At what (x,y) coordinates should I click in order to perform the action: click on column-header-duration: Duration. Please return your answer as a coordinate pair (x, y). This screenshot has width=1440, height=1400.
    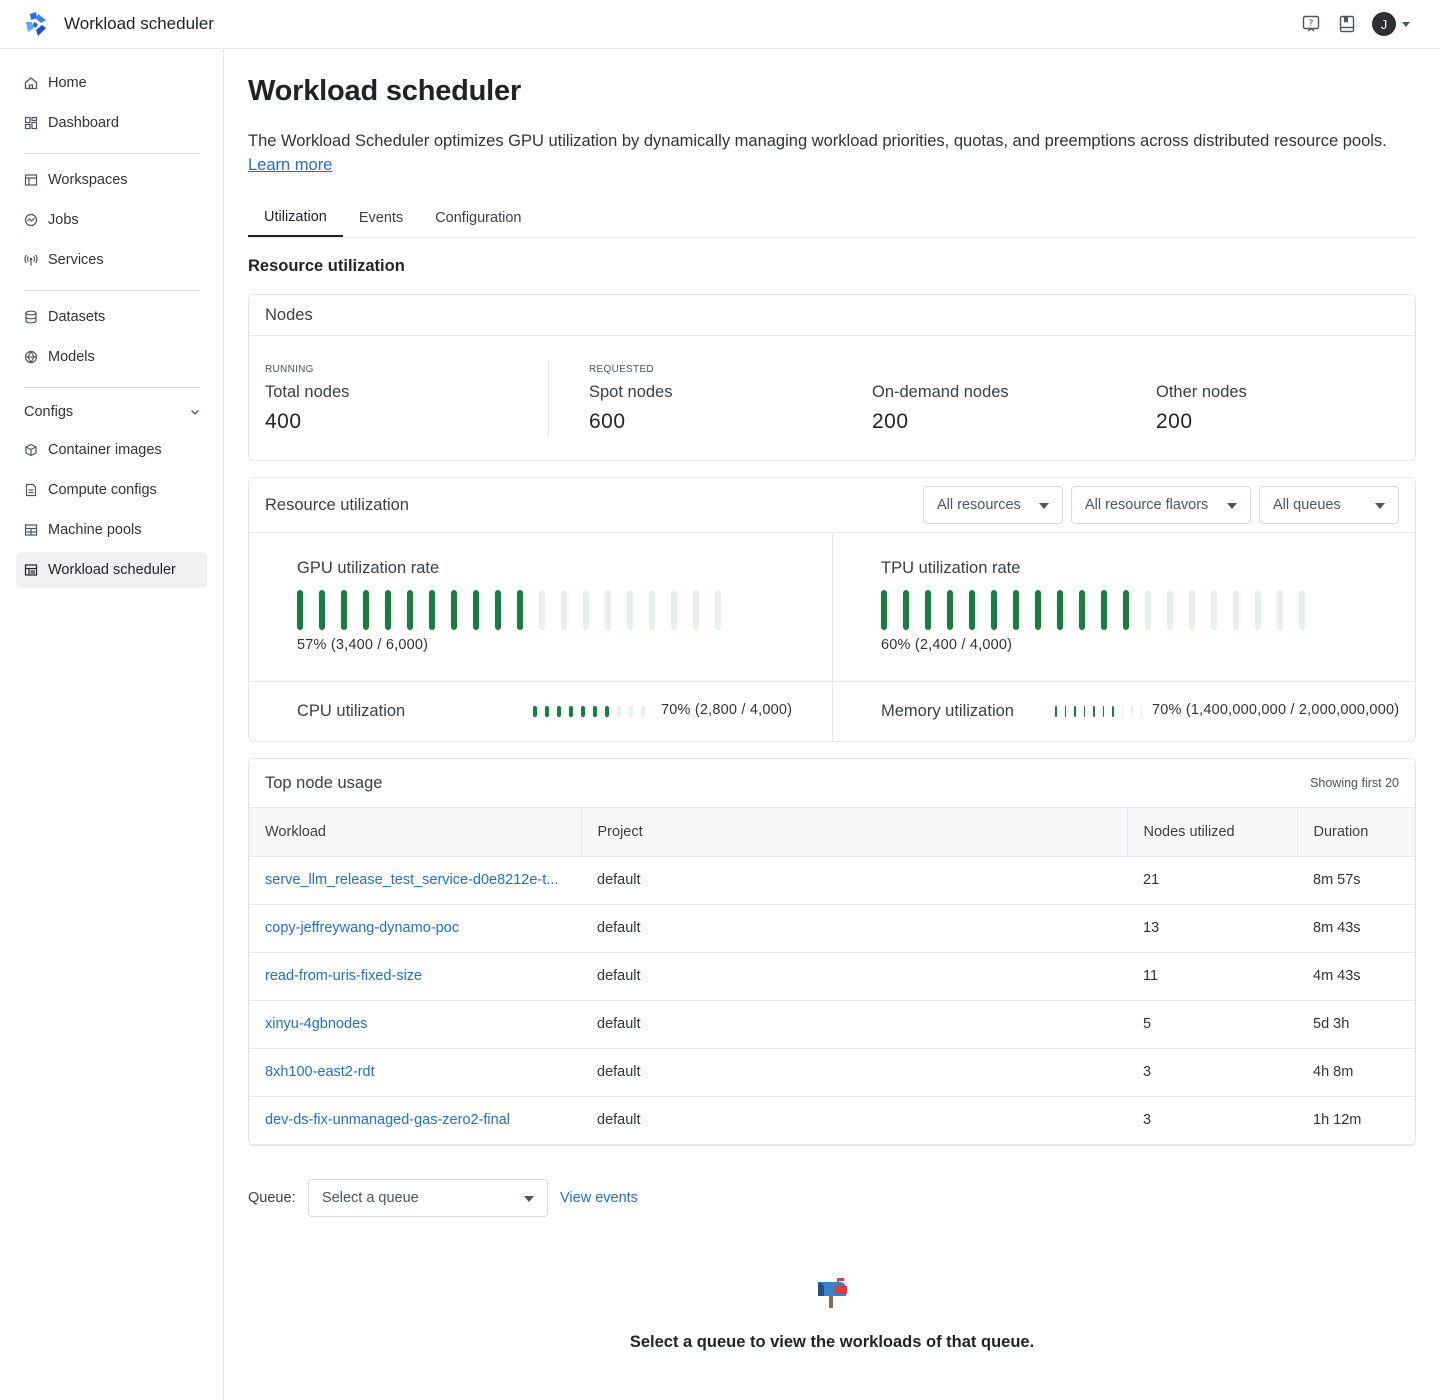
    Looking at the image, I should click on (1356, 832).